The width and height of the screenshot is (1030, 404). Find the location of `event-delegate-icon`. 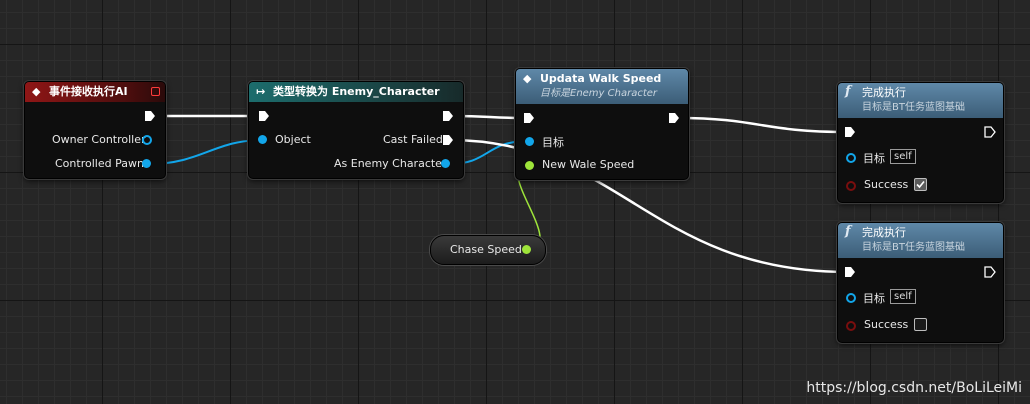

event-delegate-icon is located at coordinates (155, 91).